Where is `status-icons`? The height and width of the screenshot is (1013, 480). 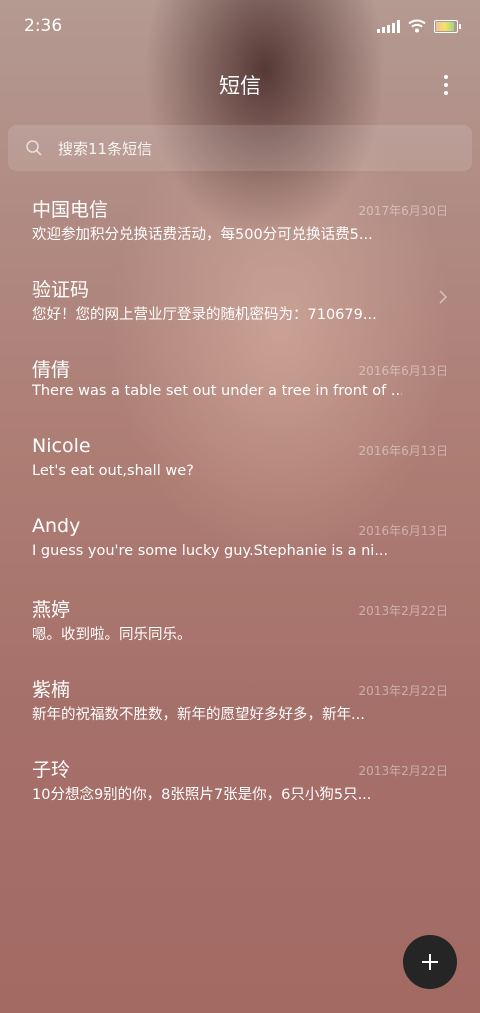 status-icons is located at coordinates (419, 26).